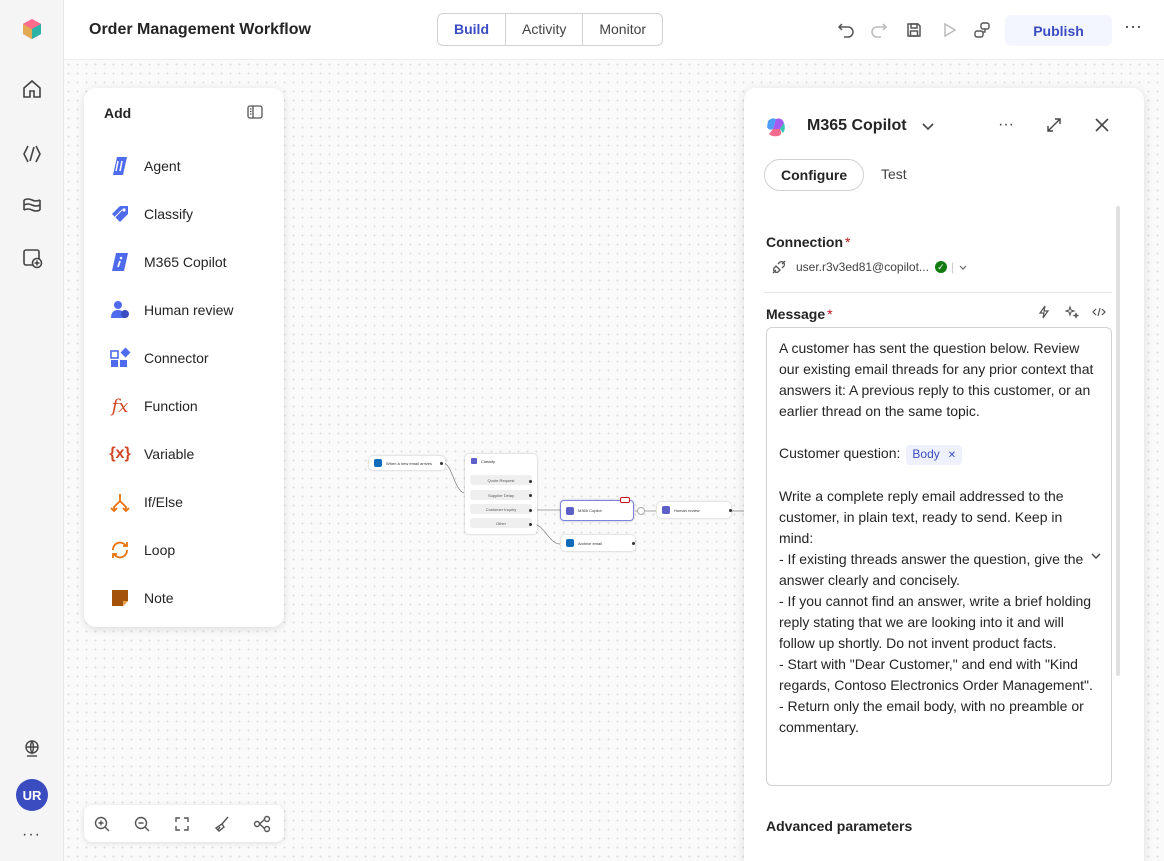 The height and width of the screenshot is (861, 1164). What do you see at coordinates (32, 89) in the screenshot?
I see `home-icon` at bounding box center [32, 89].